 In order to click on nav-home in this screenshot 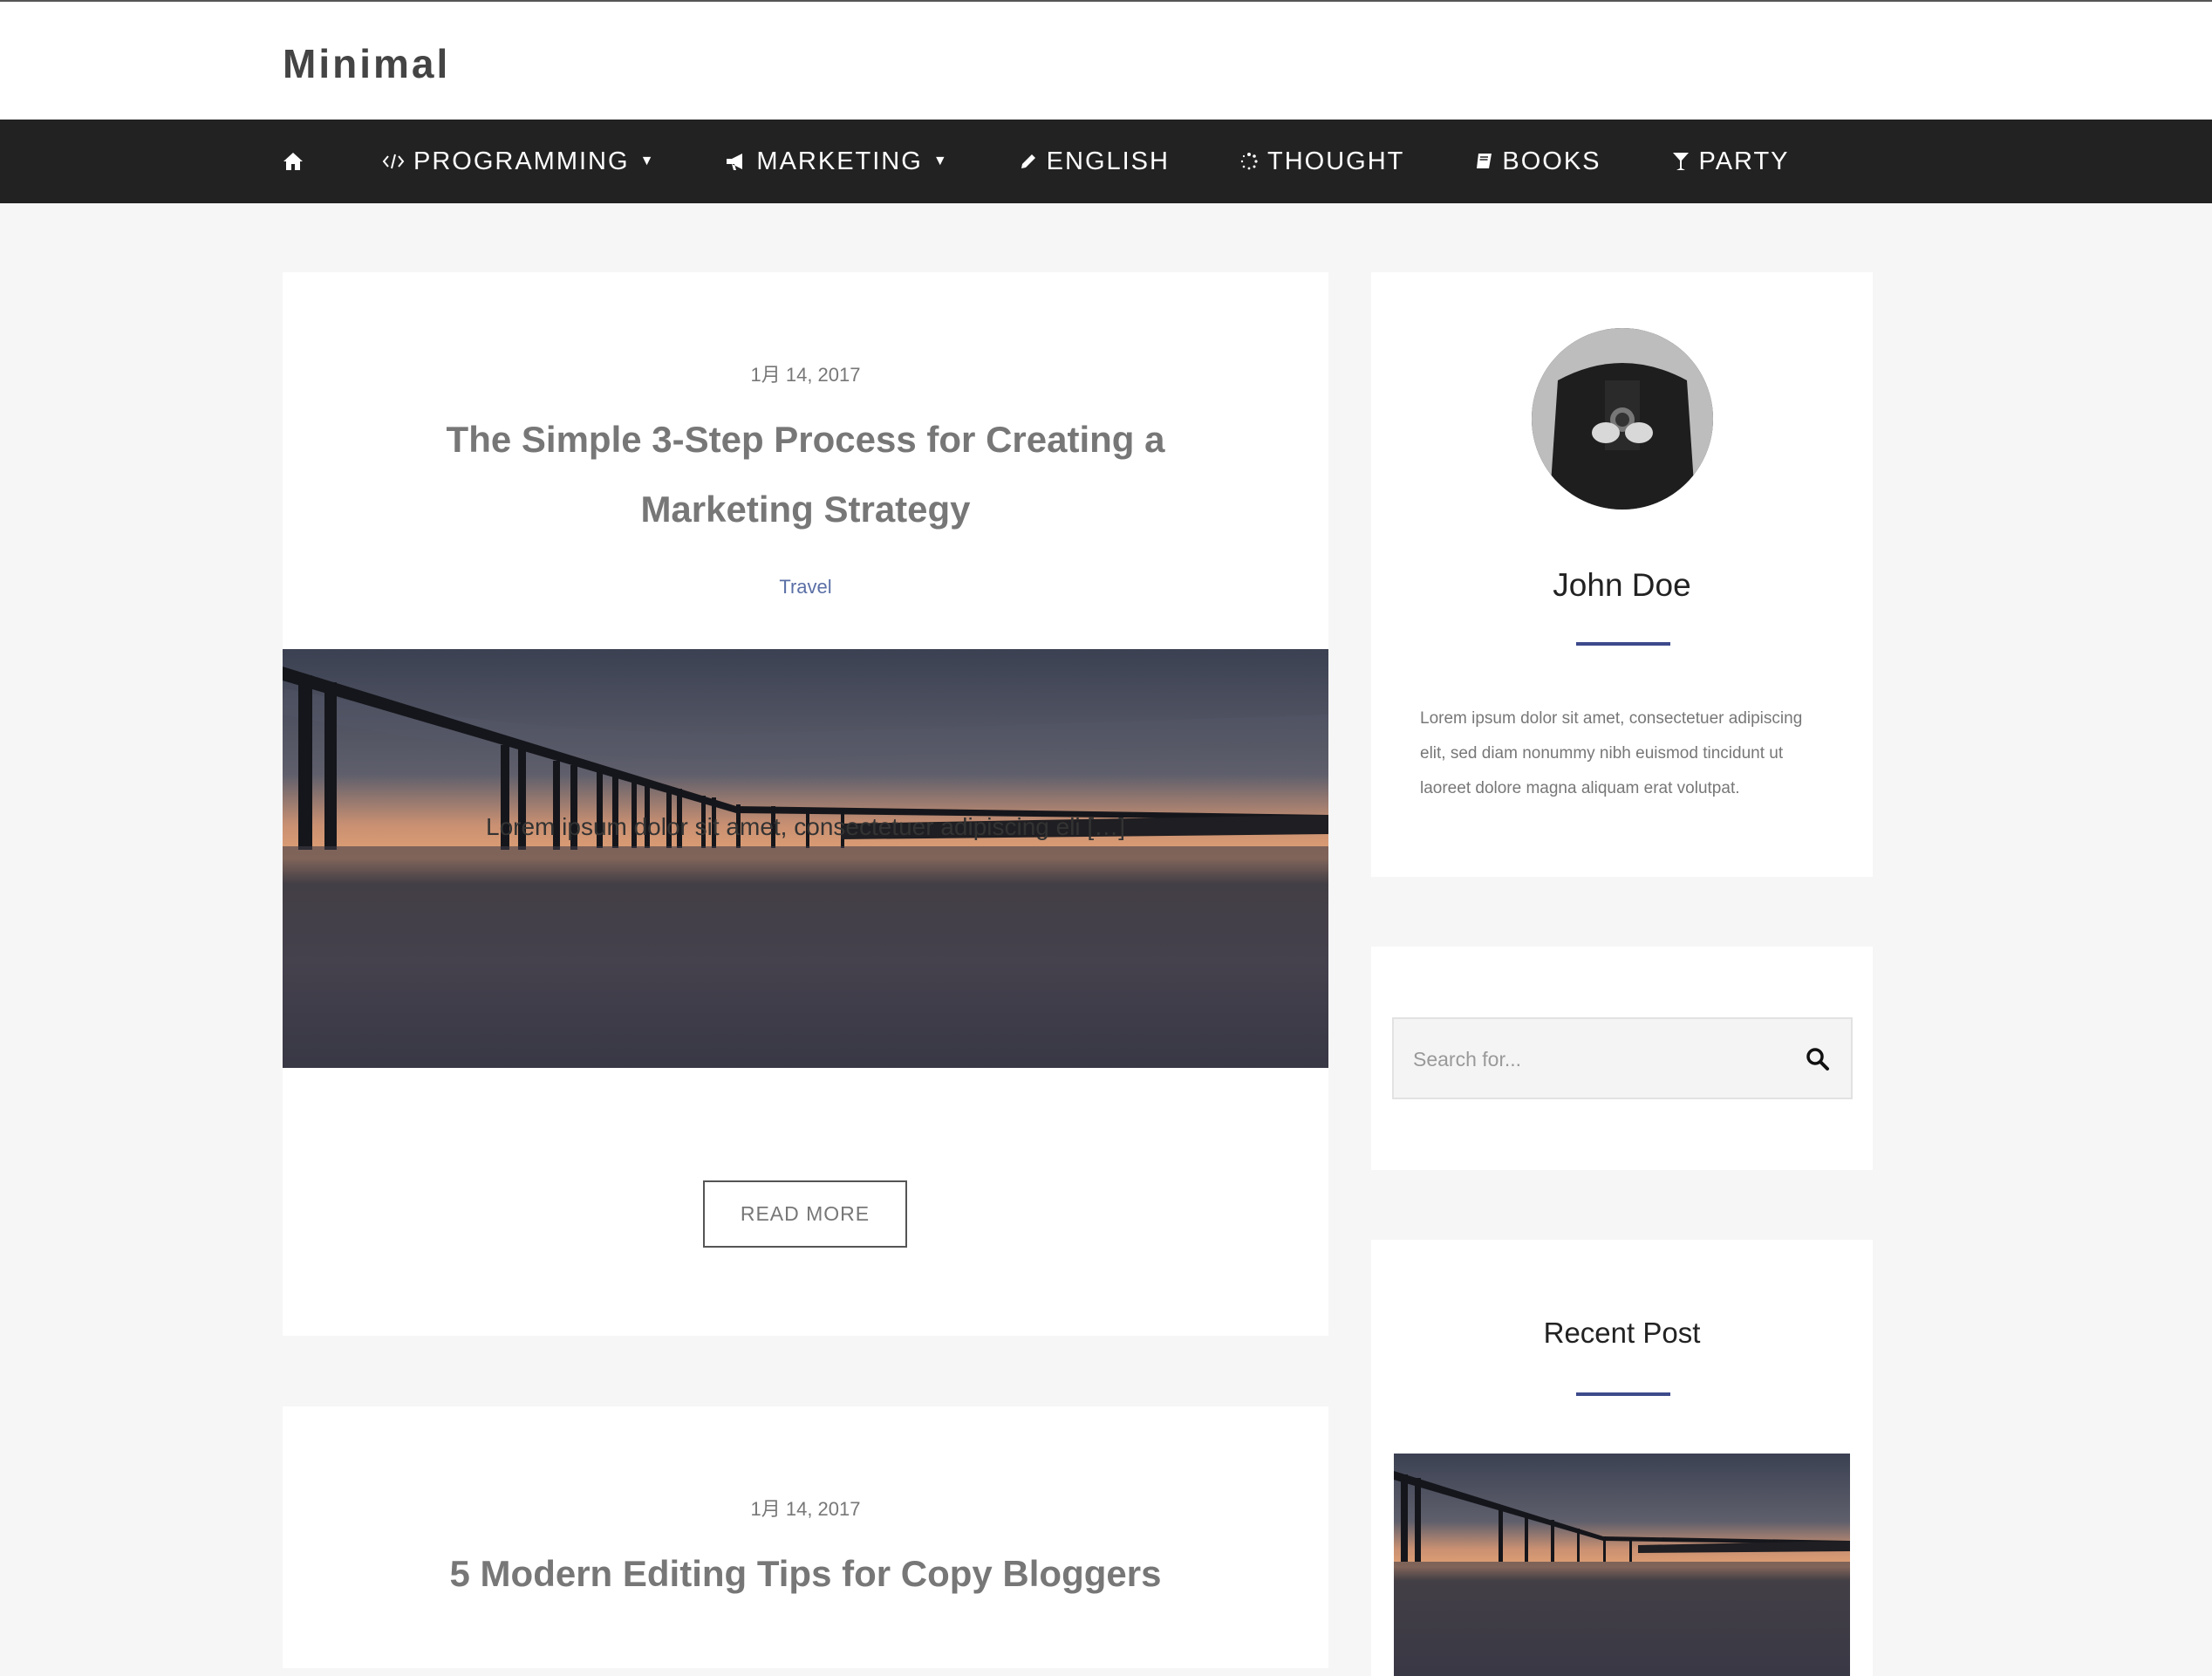, I will do `click(298, 161)`.